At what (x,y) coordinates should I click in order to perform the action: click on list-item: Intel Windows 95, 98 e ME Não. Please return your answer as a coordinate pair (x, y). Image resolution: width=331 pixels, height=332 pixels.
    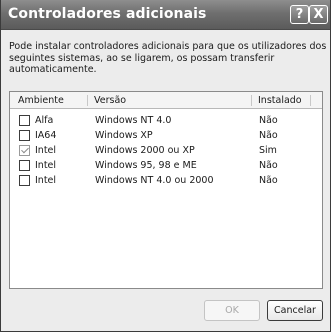
    Looking at the image, I should click on (166, 166).